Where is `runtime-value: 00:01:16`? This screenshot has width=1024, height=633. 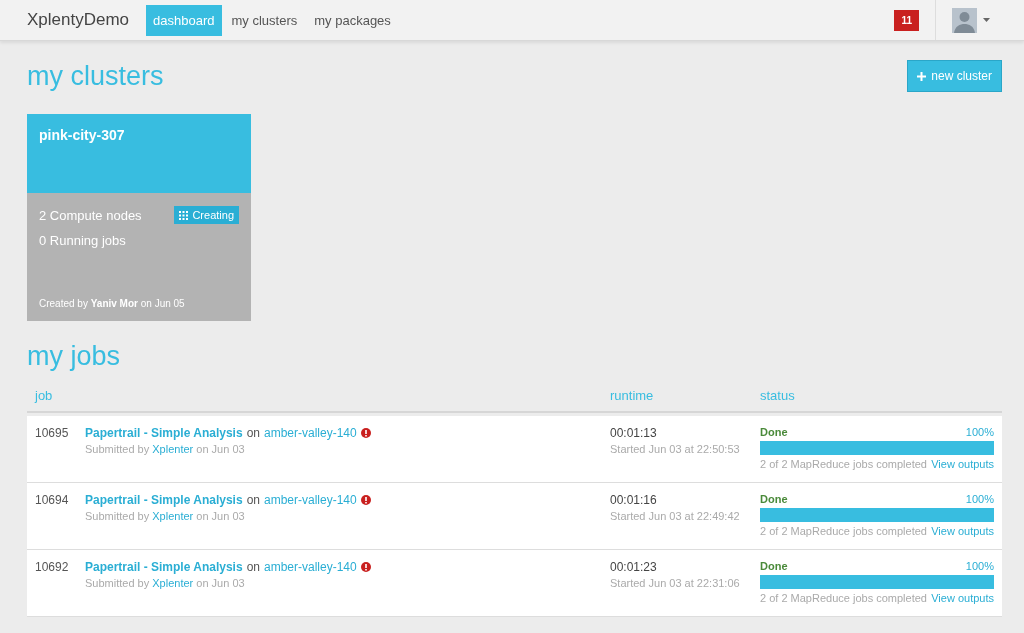 runtime-value: 00:01:16 is located at coordinates (634, 500).